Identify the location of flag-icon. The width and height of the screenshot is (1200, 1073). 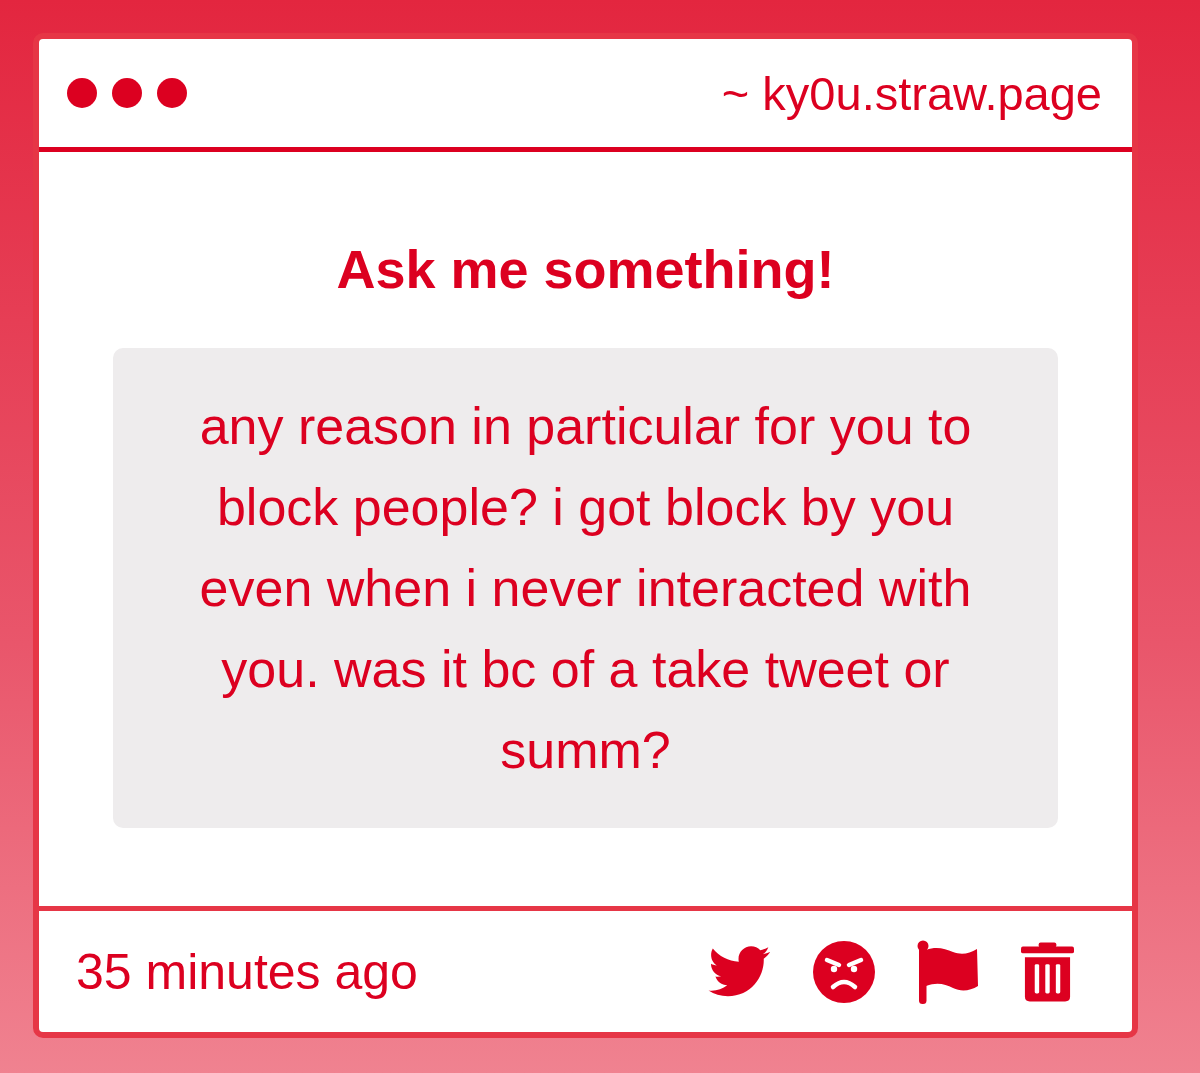
(948, 971).